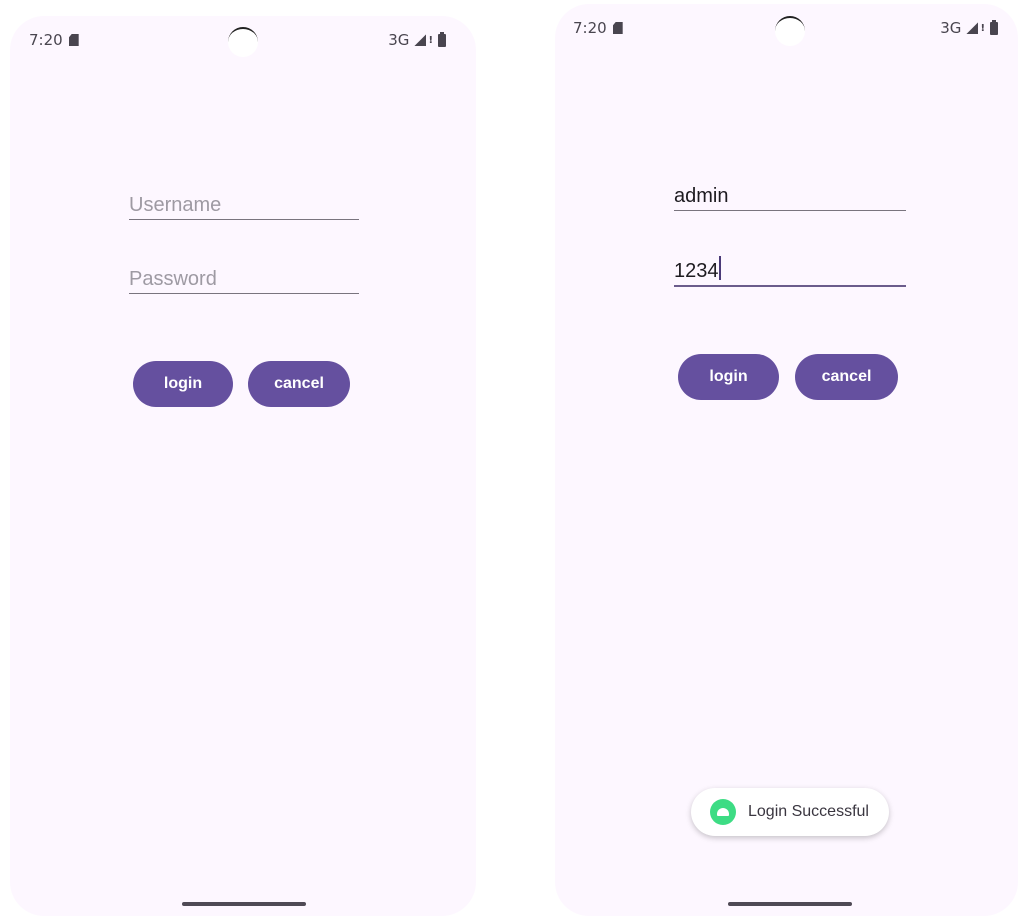  Describe the element at coordinates (808, 811) in the screenshot. I see `toast-message: Login Successful` at that location.